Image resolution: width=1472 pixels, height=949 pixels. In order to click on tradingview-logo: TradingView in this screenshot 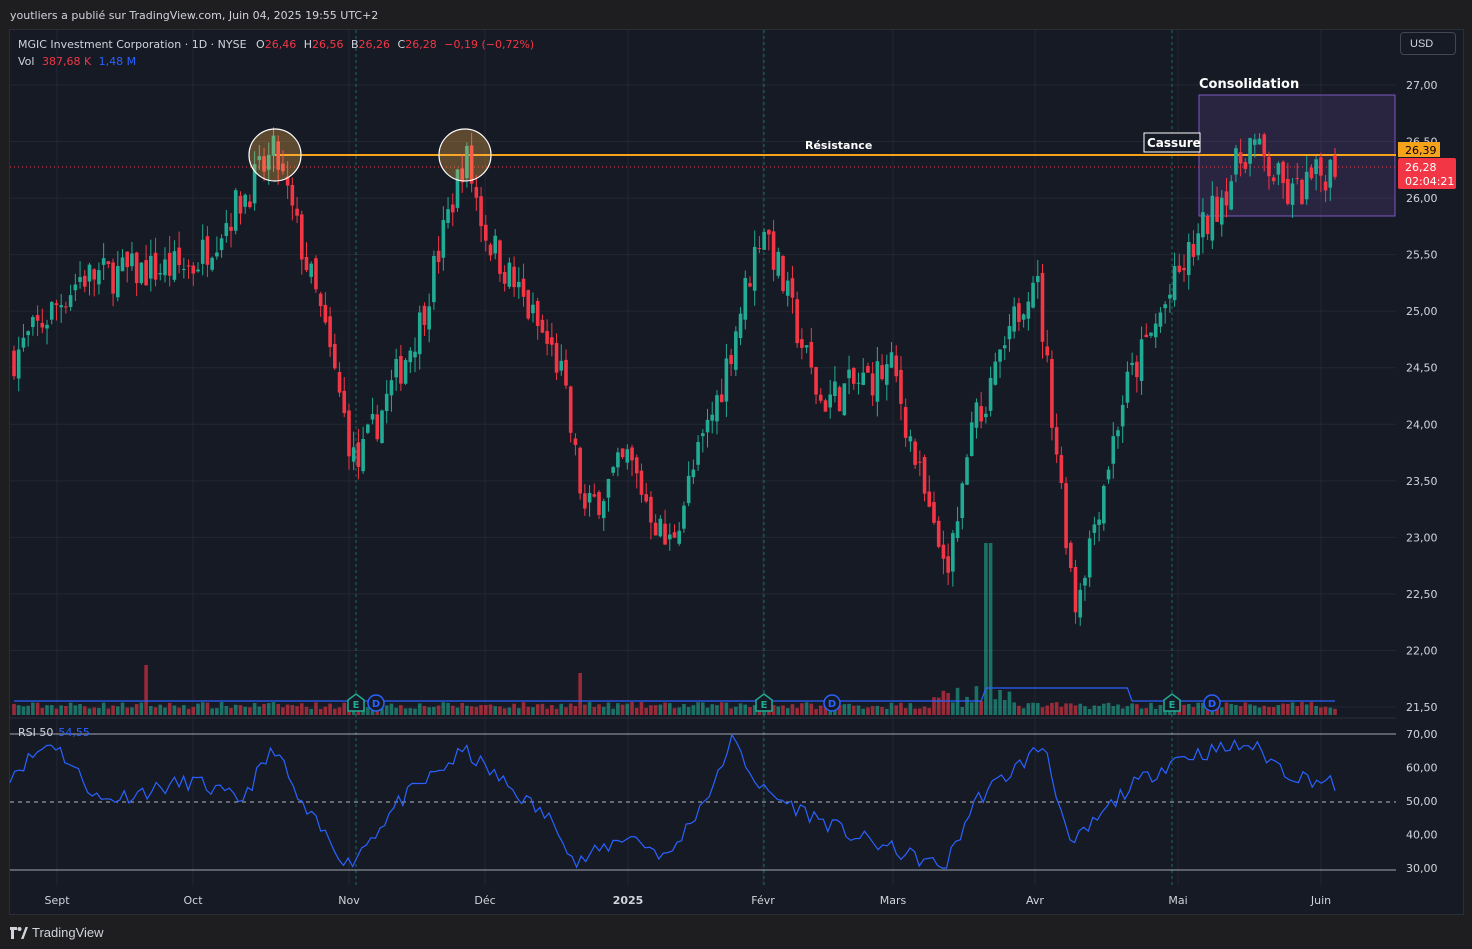, I will do `click(57, 932)`.